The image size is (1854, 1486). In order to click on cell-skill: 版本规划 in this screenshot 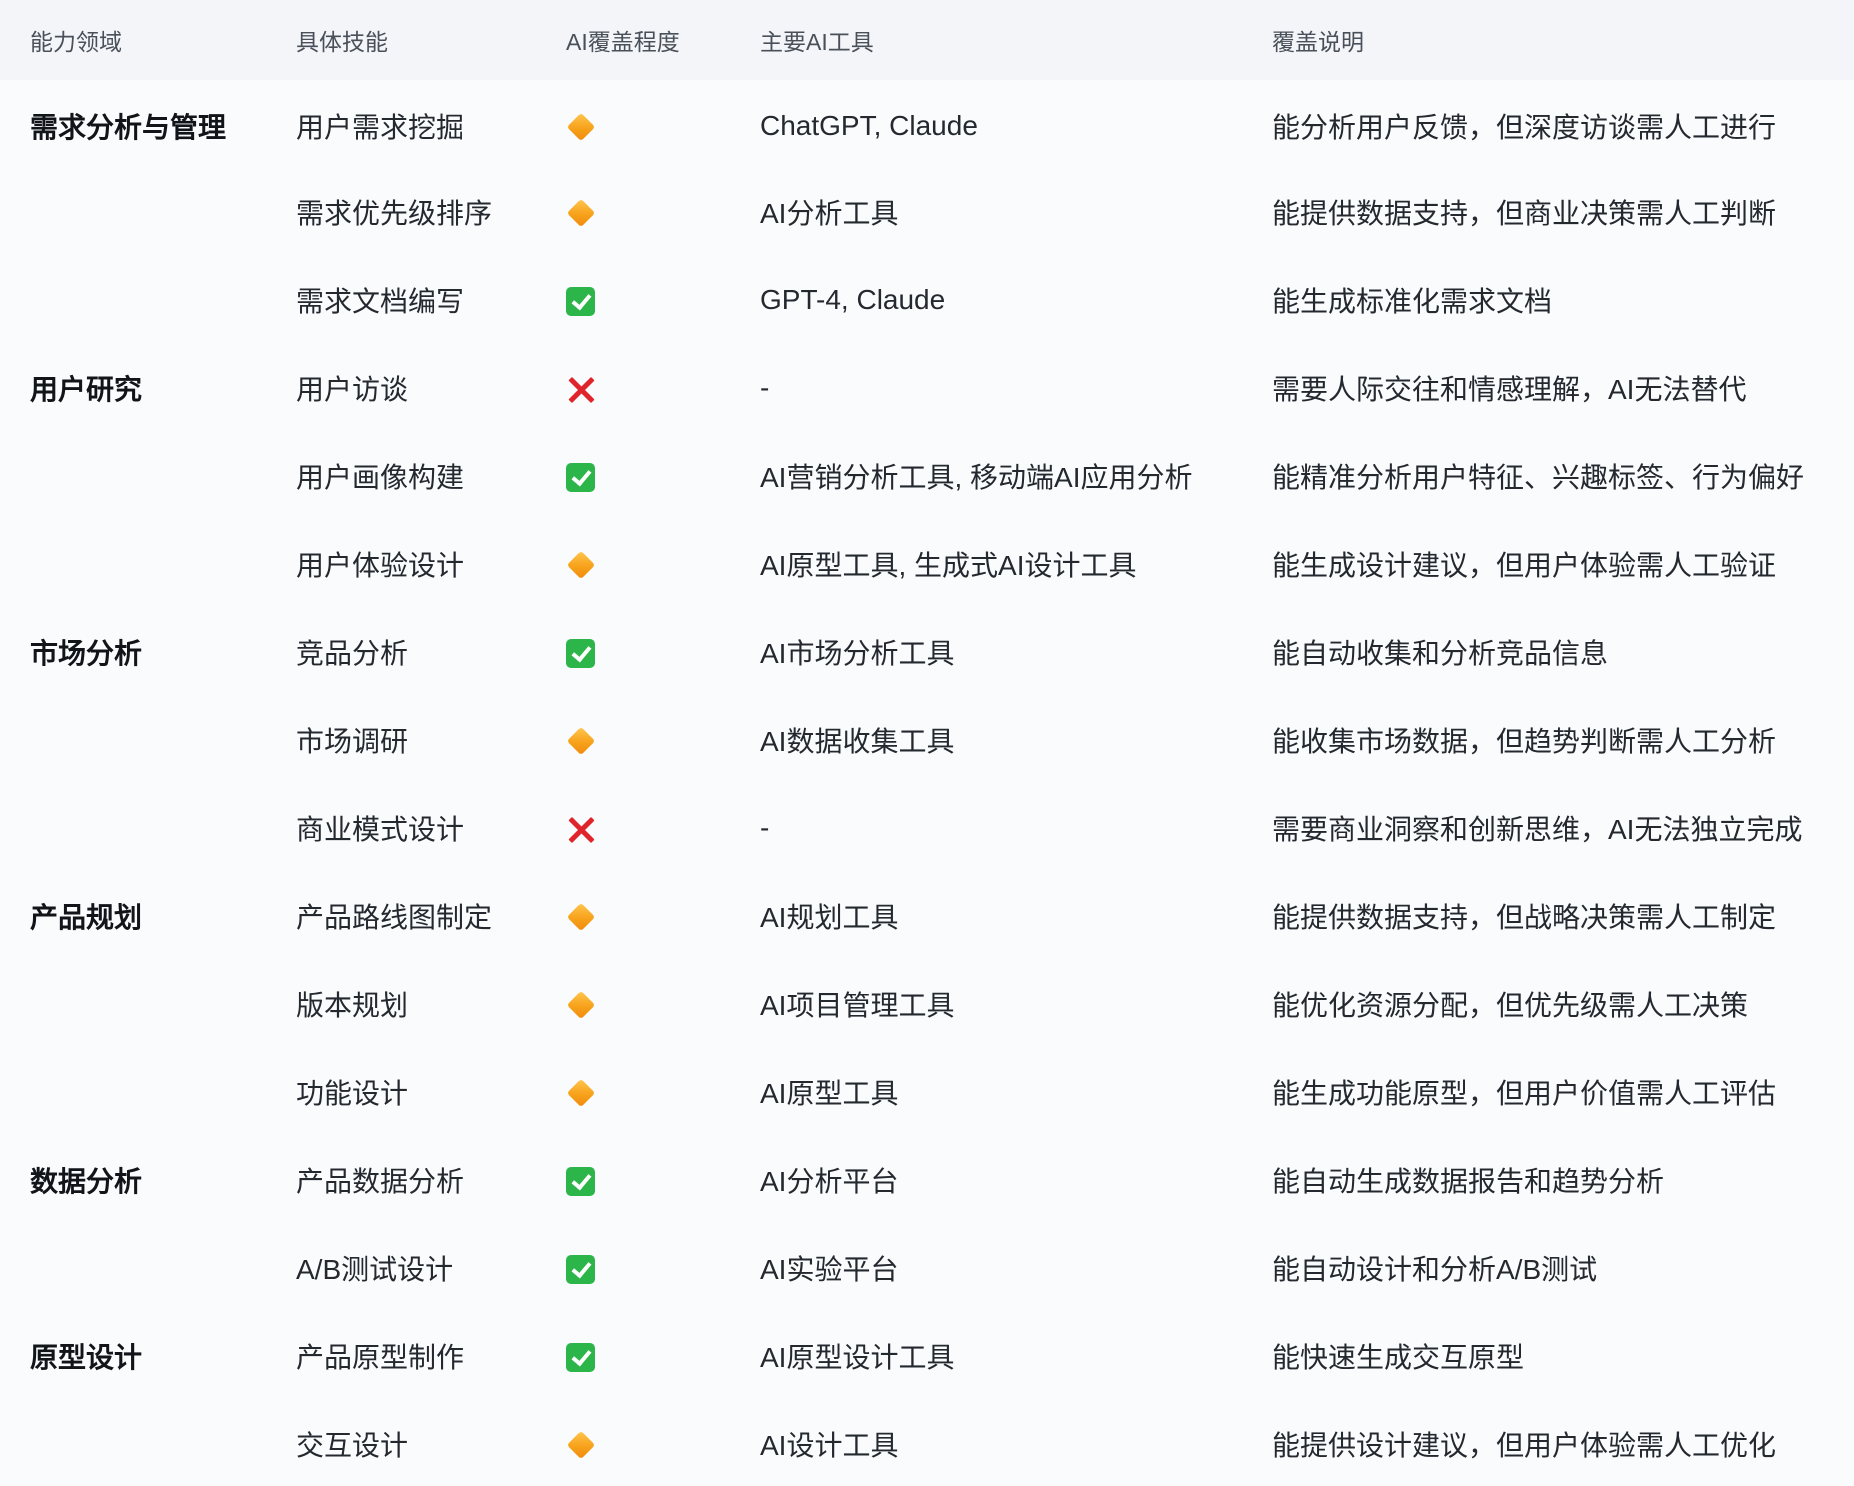, I will do `click(352, 1005)`.